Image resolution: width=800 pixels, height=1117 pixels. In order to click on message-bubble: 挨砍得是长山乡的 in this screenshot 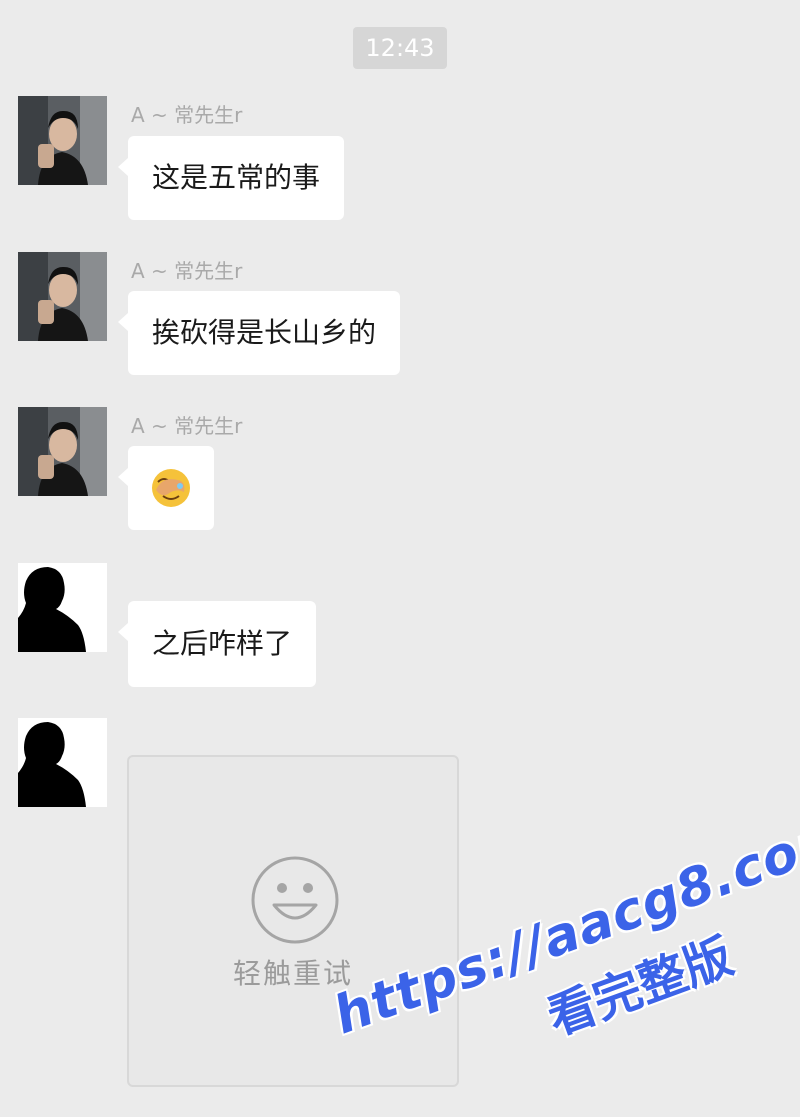, I will do `click(259, 333)`.